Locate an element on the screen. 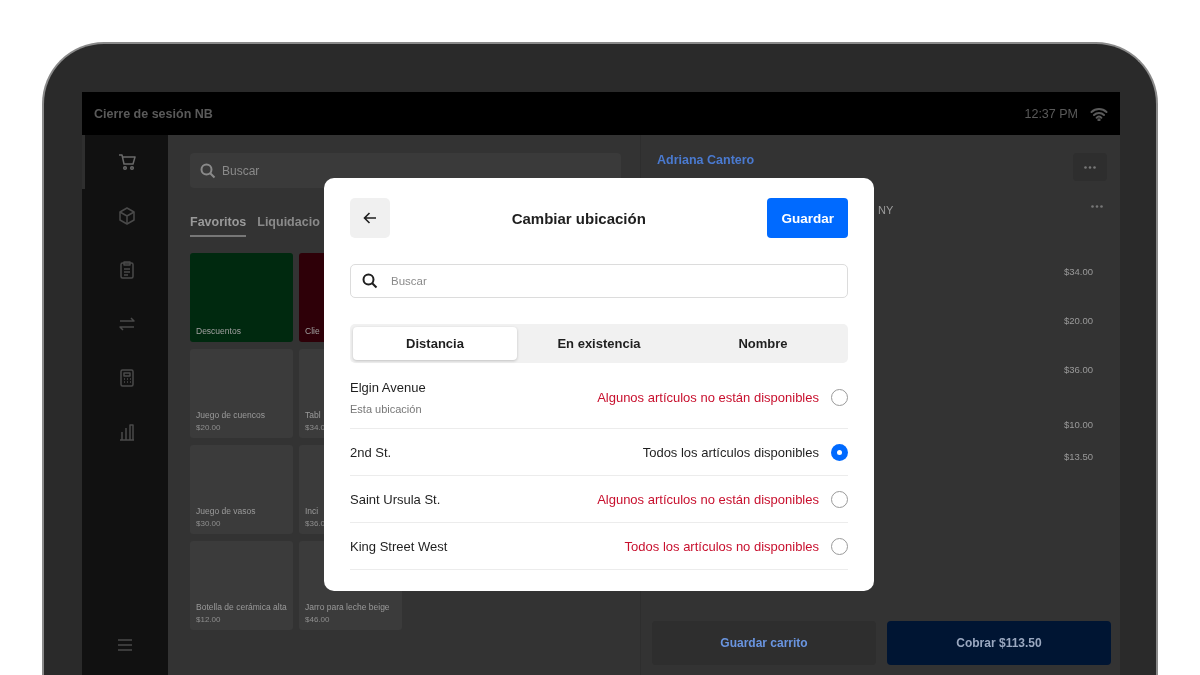 Image resolution: width=1200 pixels, height=675 pixels. product-price: $36.0 is located at coordinates (316, 523).